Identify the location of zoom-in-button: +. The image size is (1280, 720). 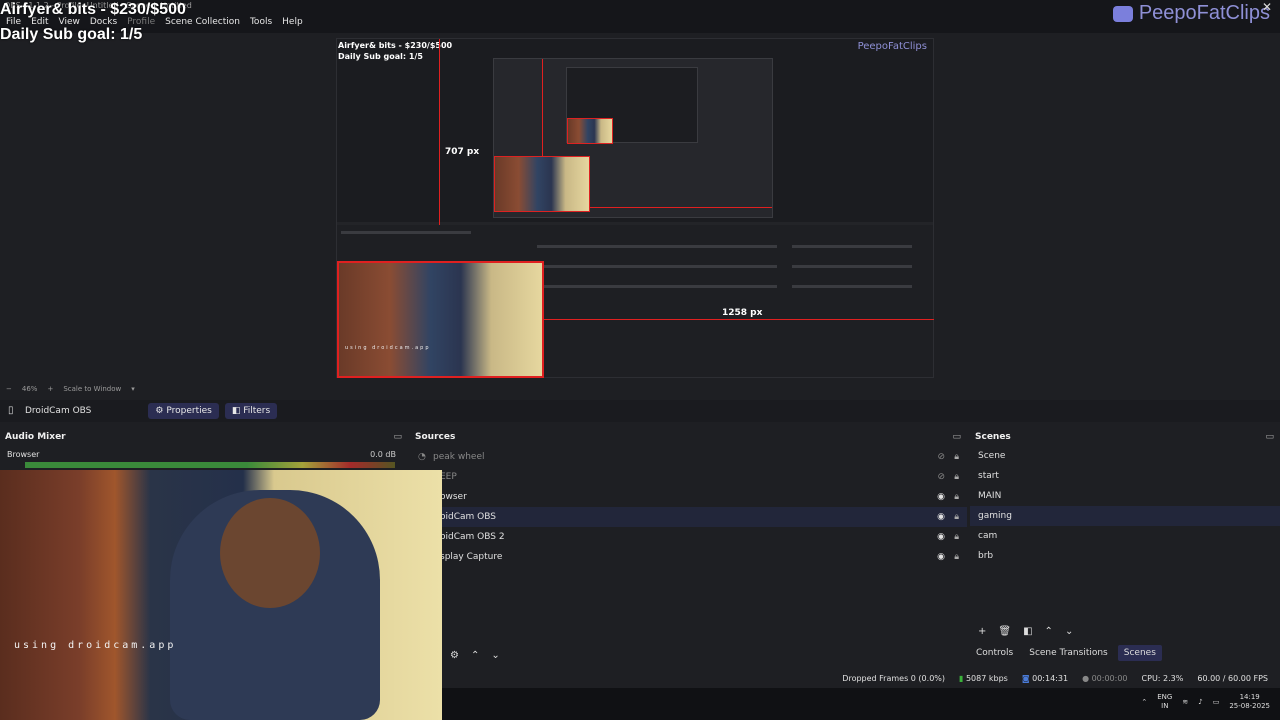
(50, 389).